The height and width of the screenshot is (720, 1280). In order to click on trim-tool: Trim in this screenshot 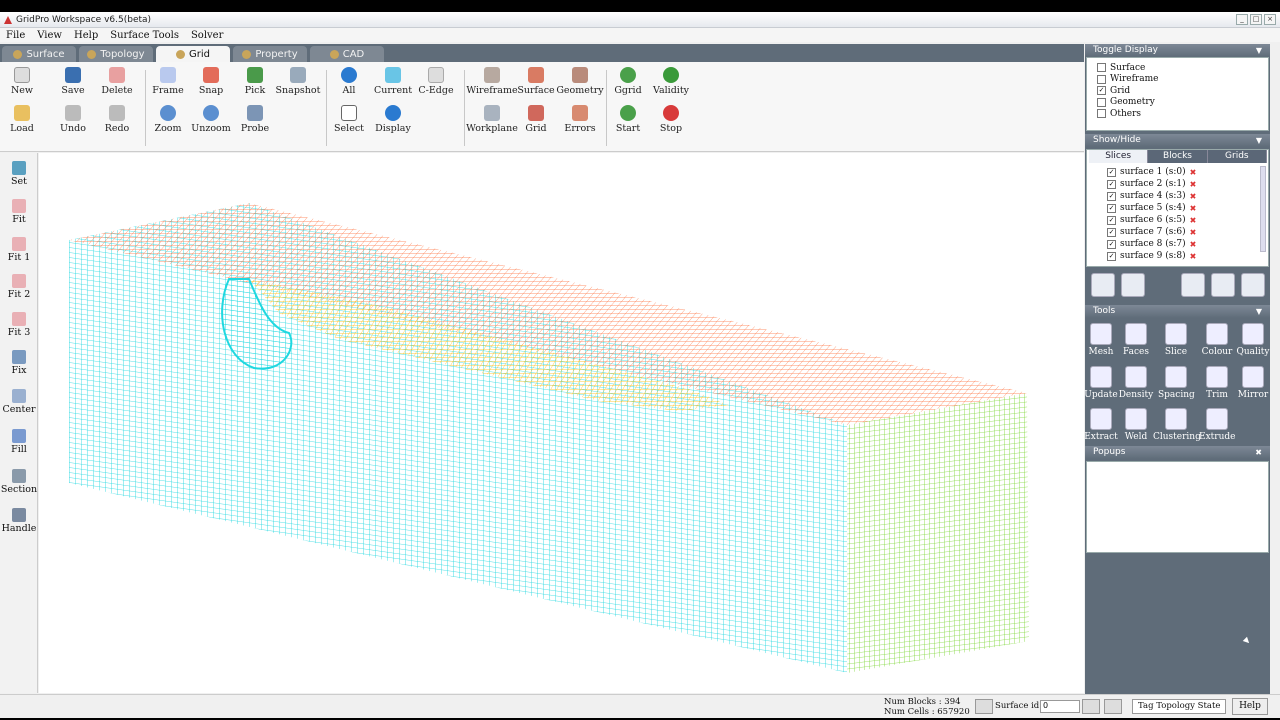, I will do `click(1217, 386)`.